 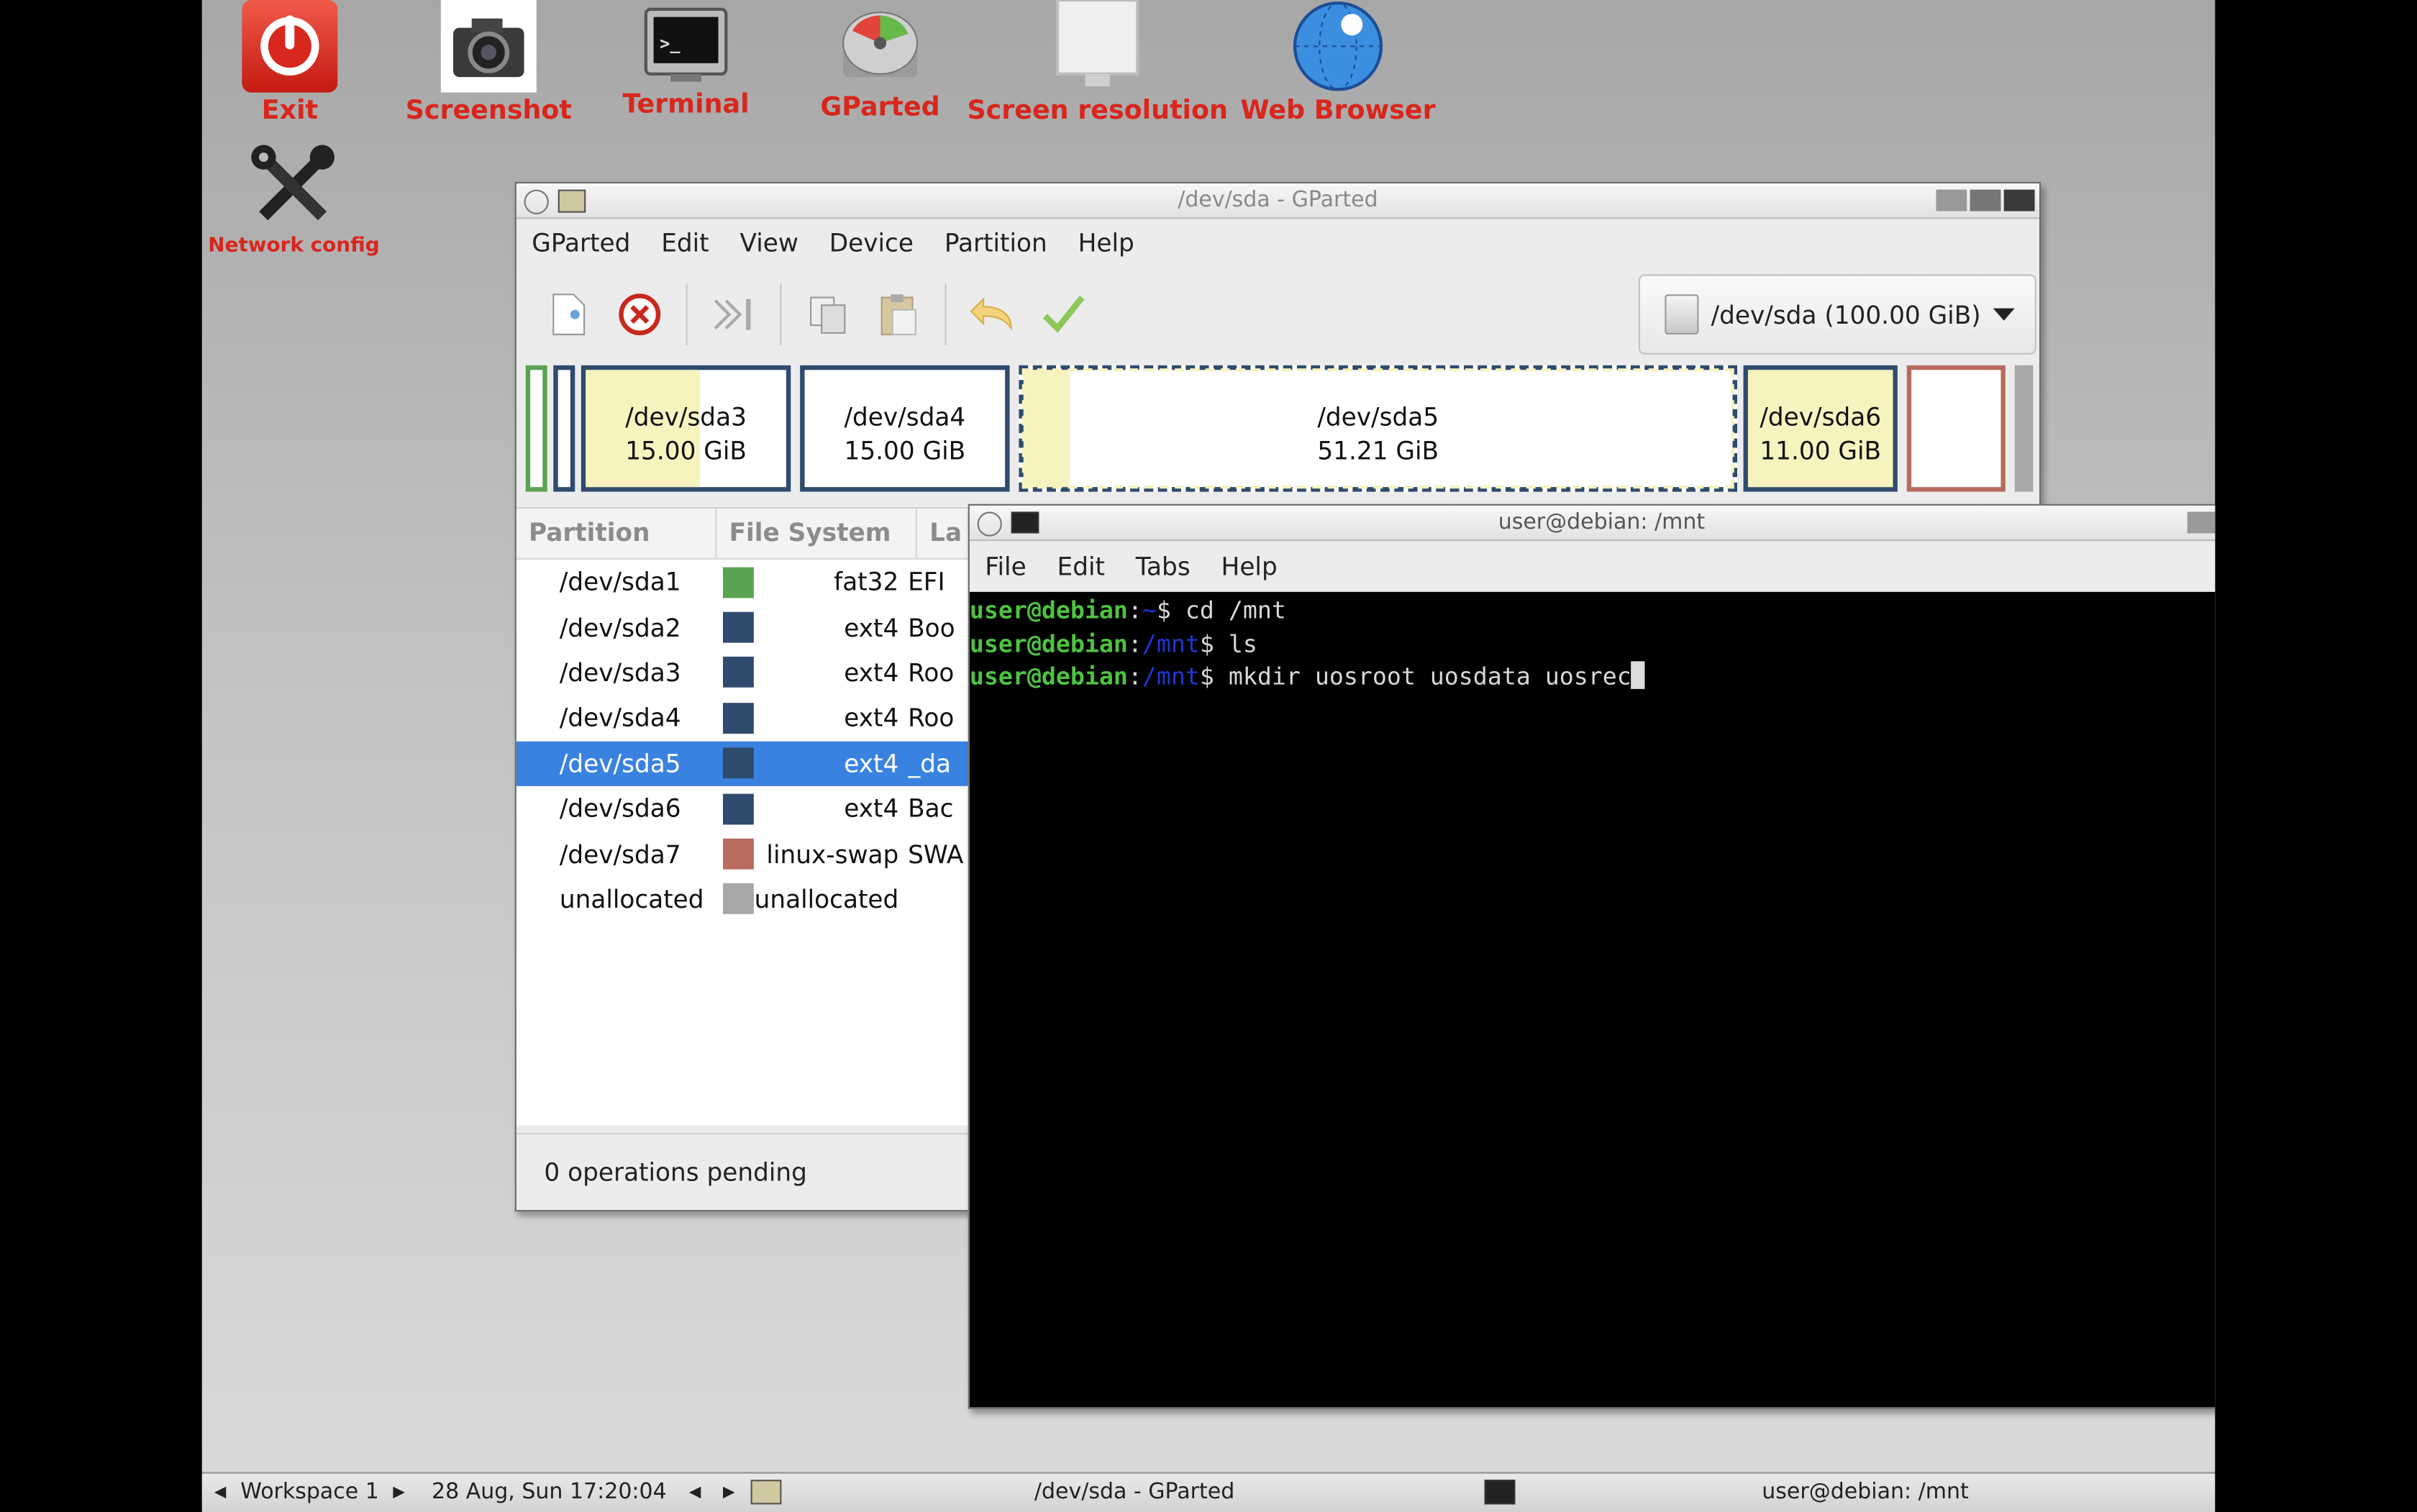 What do you see at coordinates (899, 314) in the screenshot?
I see `paste-icon` at bounding box center [899, 314].